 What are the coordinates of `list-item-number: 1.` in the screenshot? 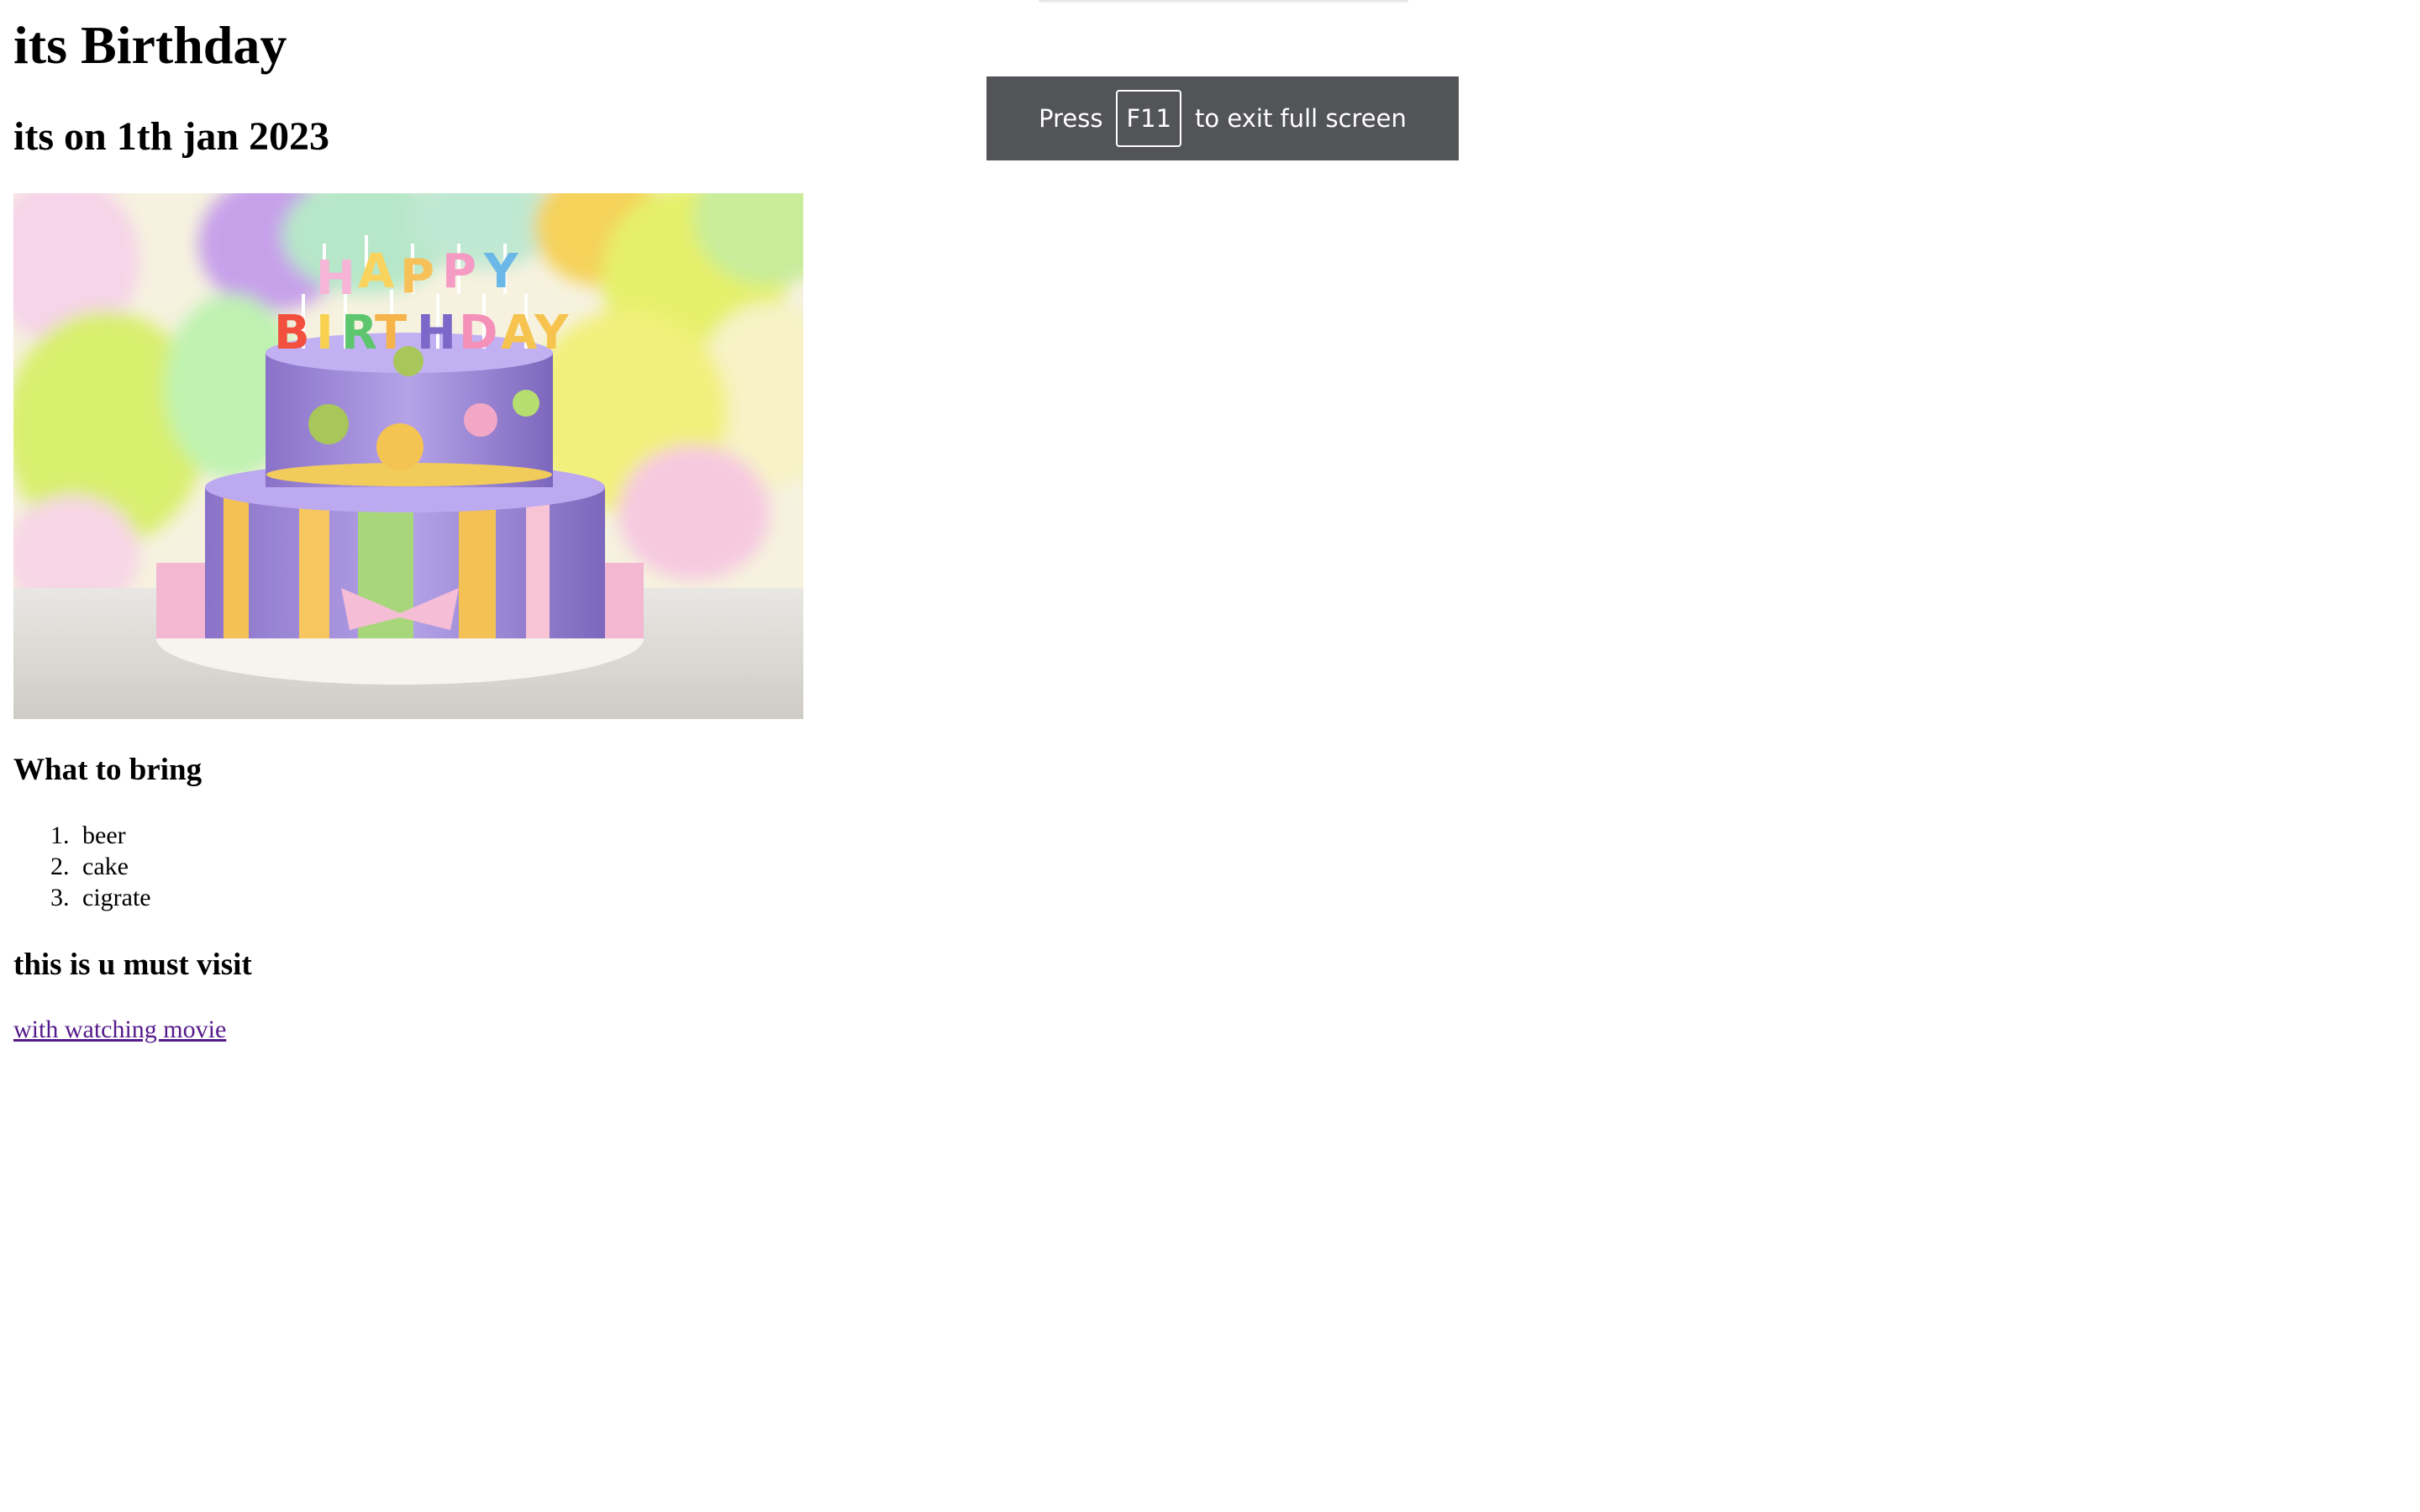 It's located at (60, 835).